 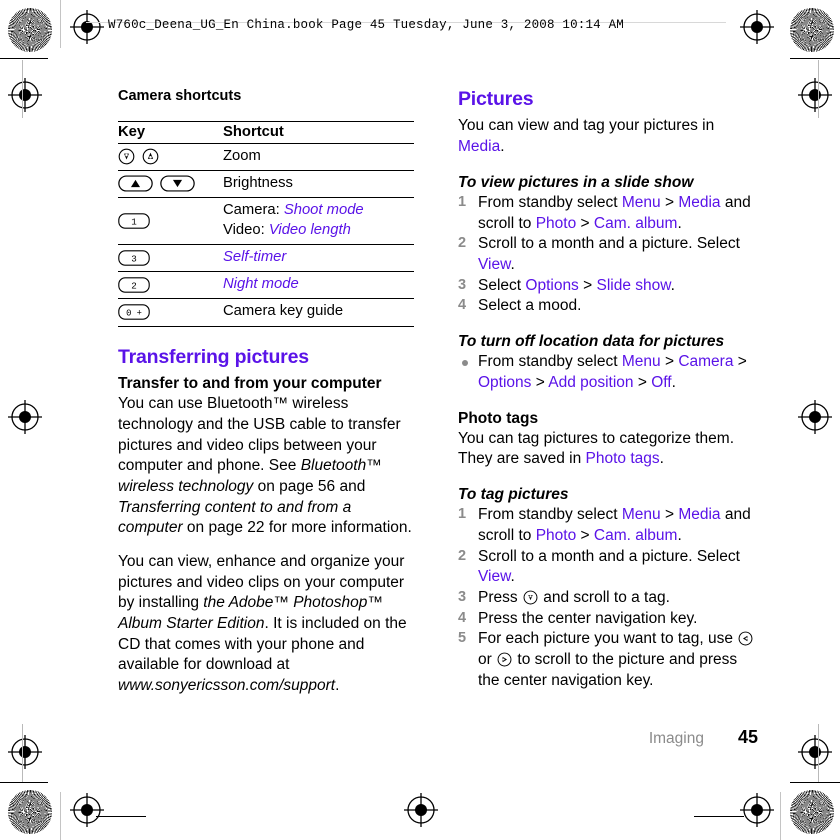 I want to click on page-footer: Imaging 45, so click(x=438, y=737).